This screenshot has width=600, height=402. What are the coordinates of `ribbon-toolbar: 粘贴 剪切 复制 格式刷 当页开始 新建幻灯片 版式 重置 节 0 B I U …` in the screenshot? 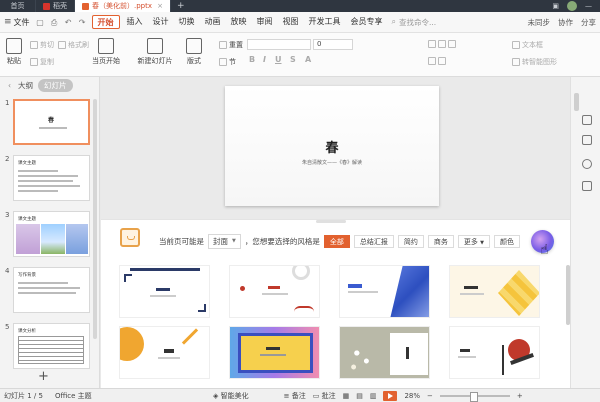 It's located at (300, 55).